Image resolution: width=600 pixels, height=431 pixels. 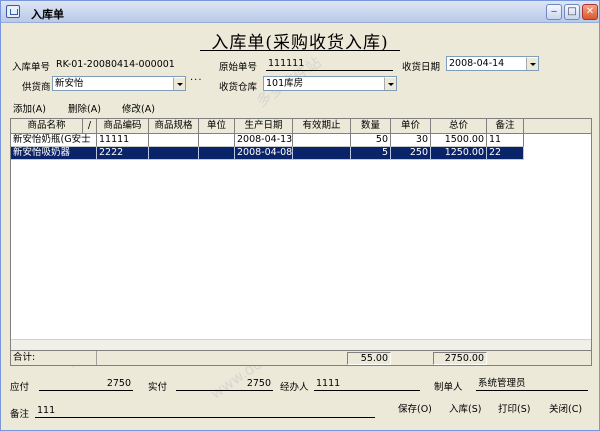 I want to click on cell-prod-date: 2008-04-13, so click(x=264, y=140).